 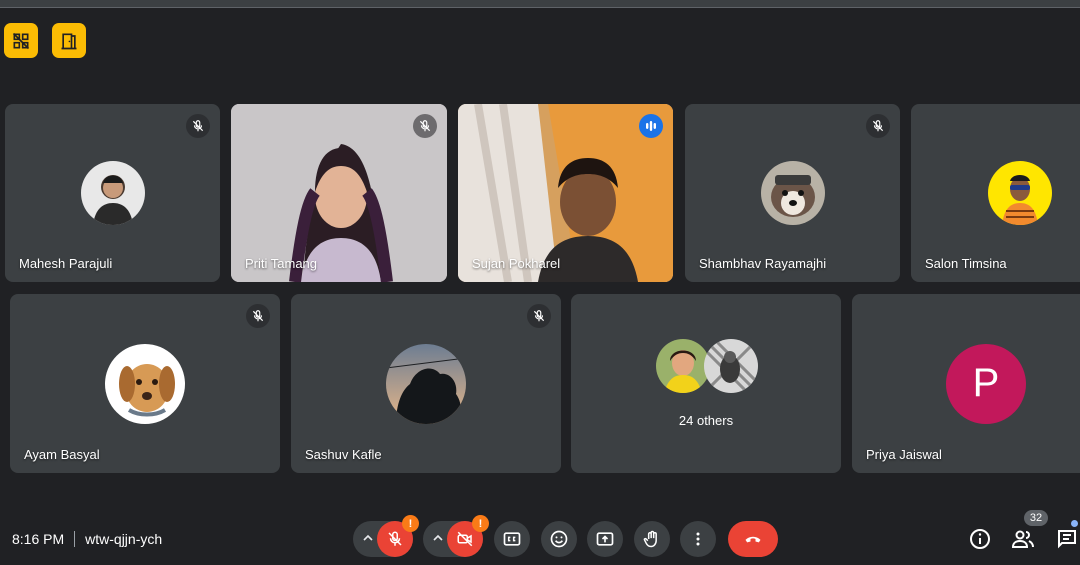 I want to click on audio-levels-icon, so click(x=651, y=126).